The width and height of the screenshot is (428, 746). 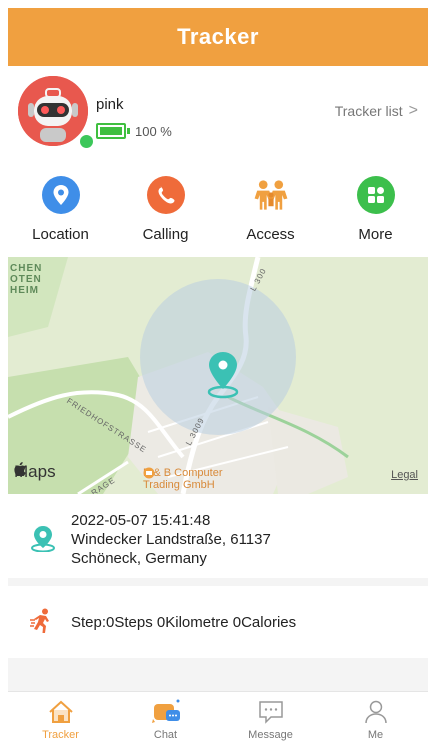 What do you see at coordinates (271, 712) in the screenshot?
I see `message-icon` at bounding box center [271, 712].